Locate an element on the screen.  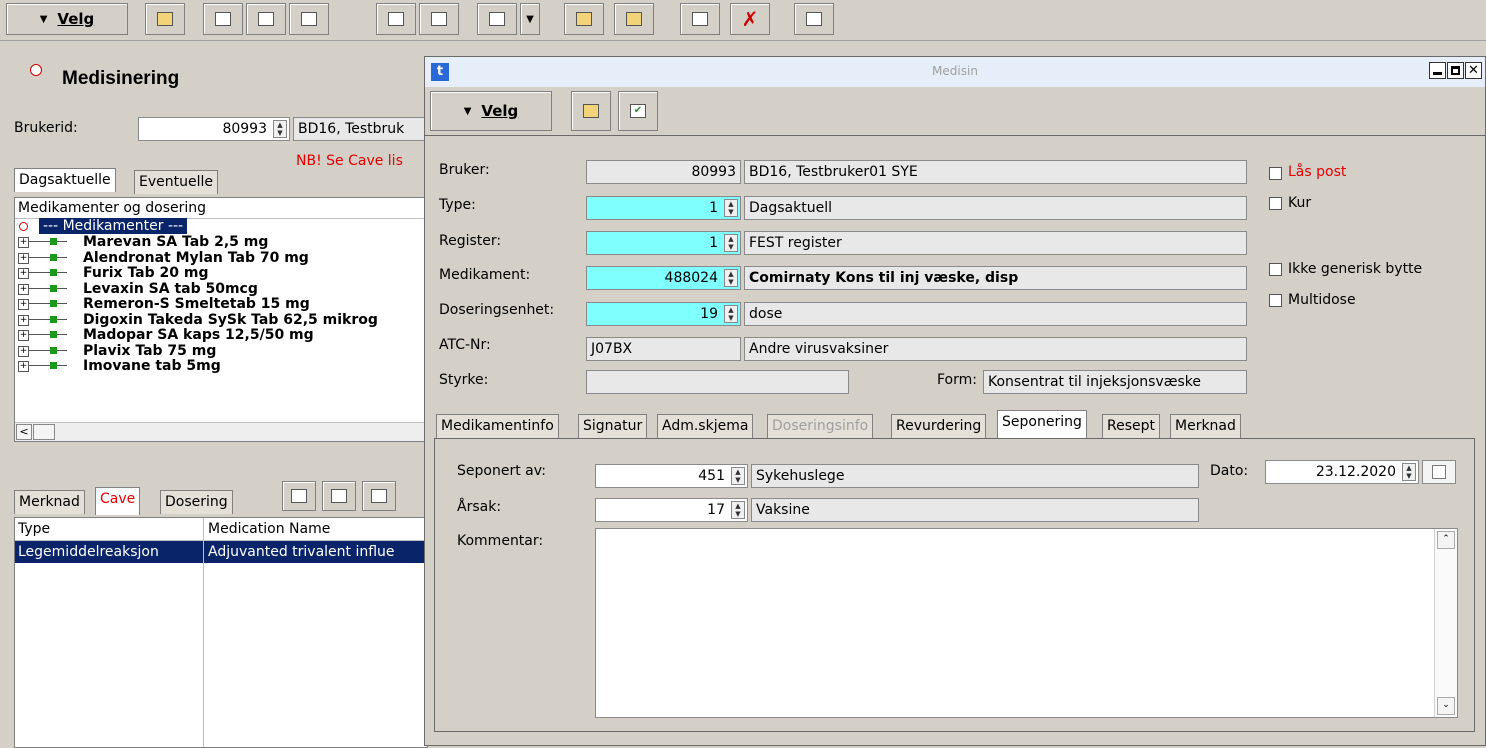
calendar-button is located at coordinates (1439, 472).